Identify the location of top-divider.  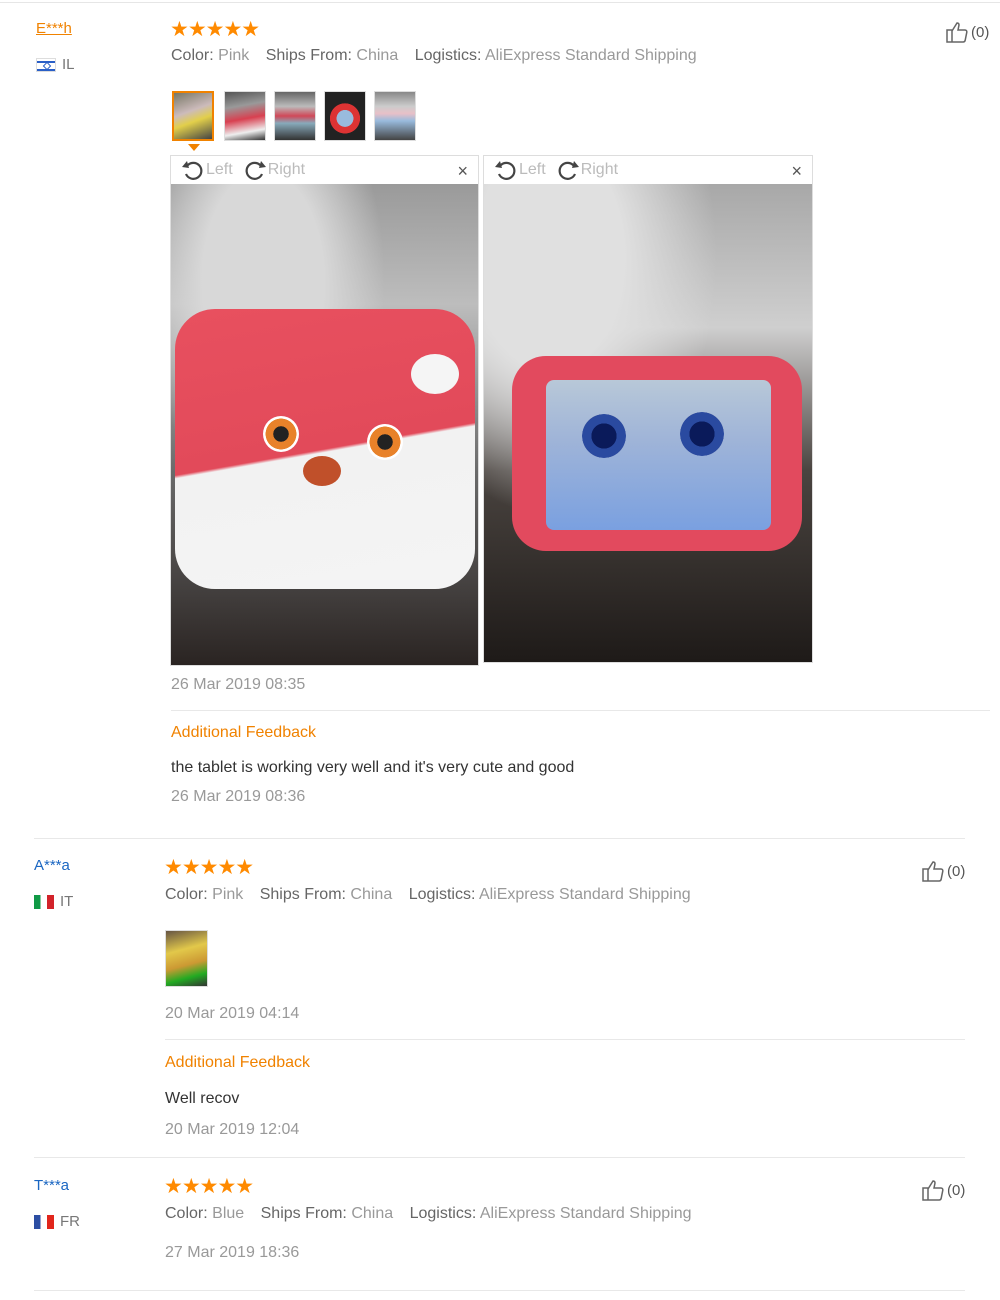
(500, 2).